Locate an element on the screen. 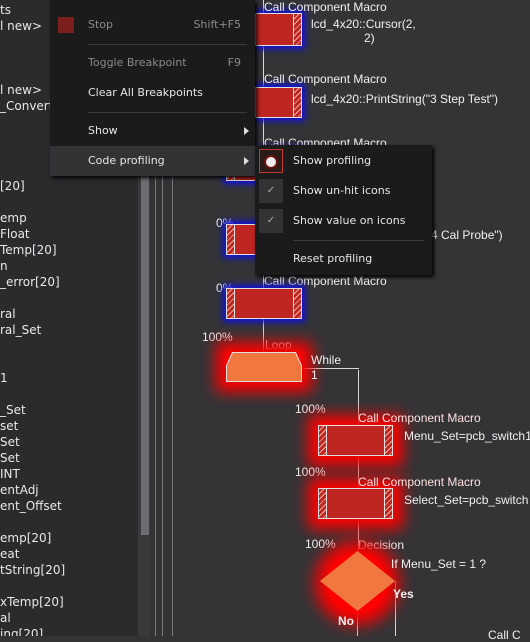  variable-item: tString[20] is located at coordinates (32, 570).